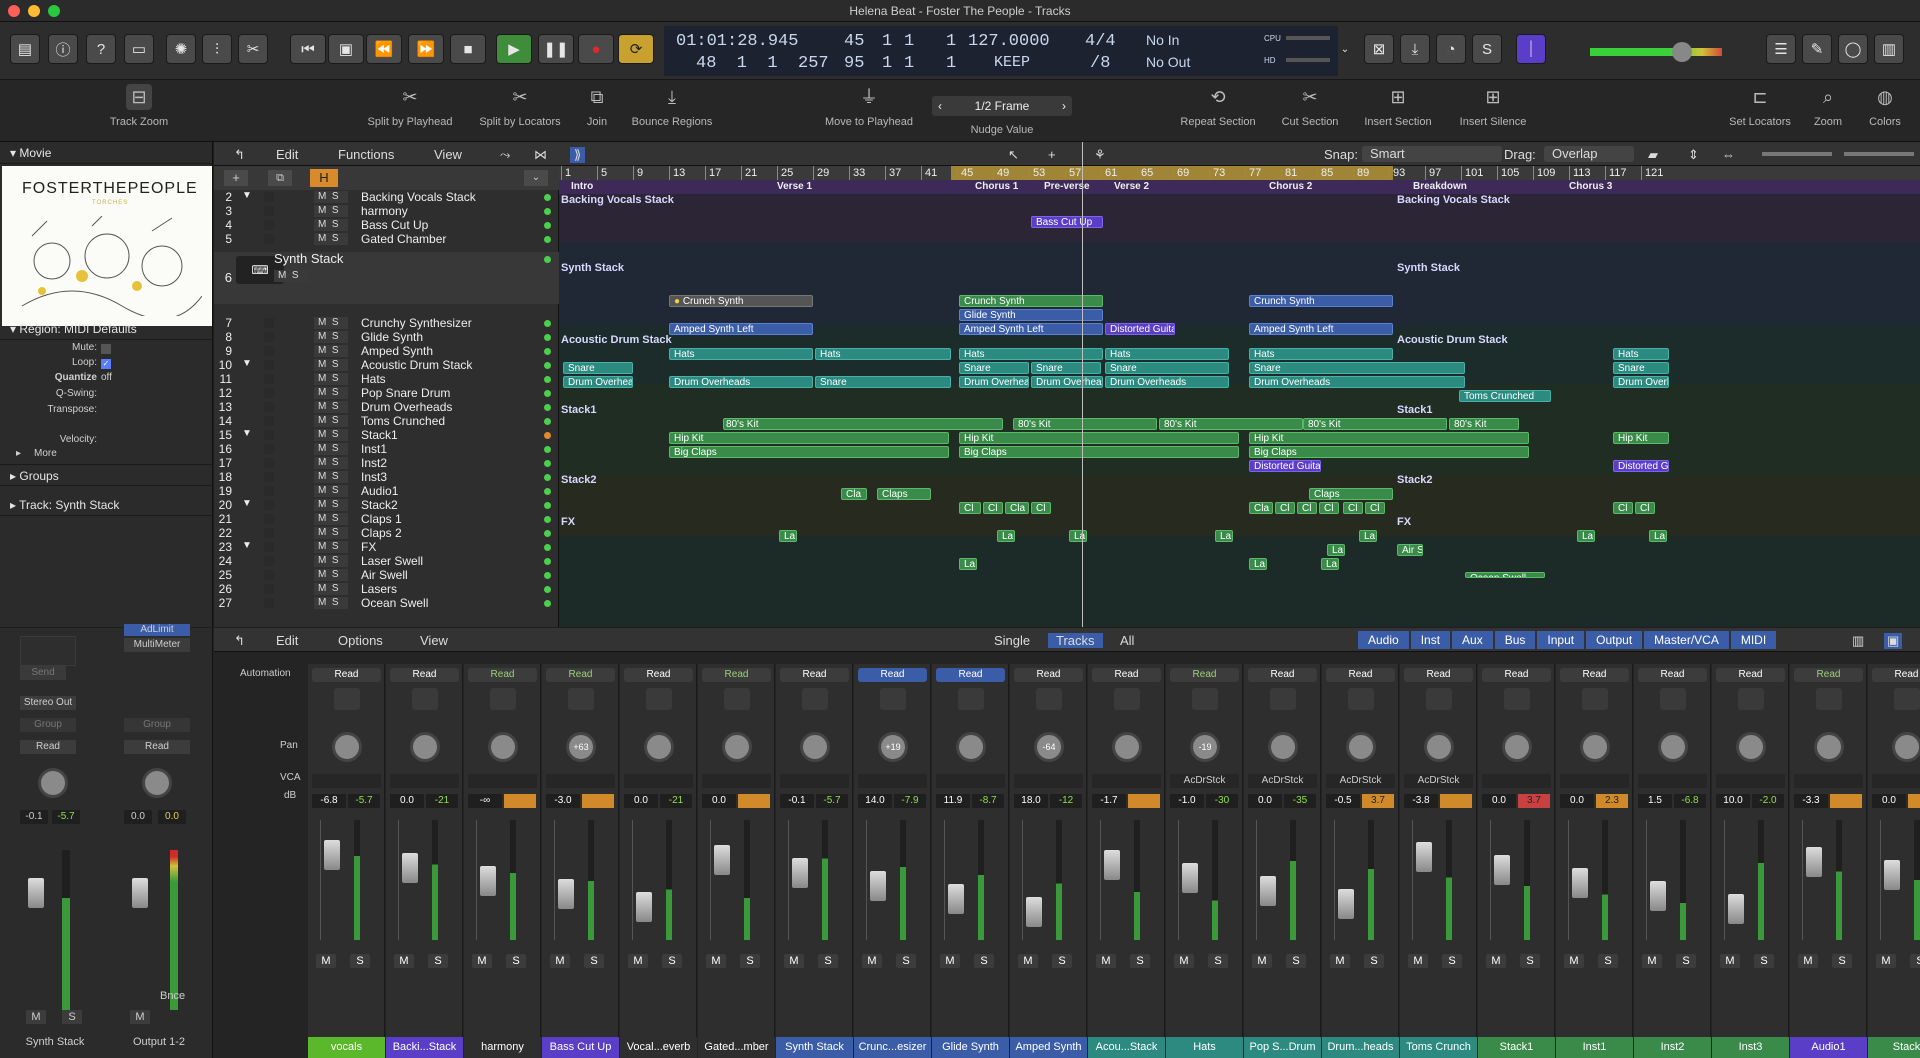 This screenshot has height=1058, width=1920. I want to click on region-claps-big-2: Big Claps, so click(1099, 452).